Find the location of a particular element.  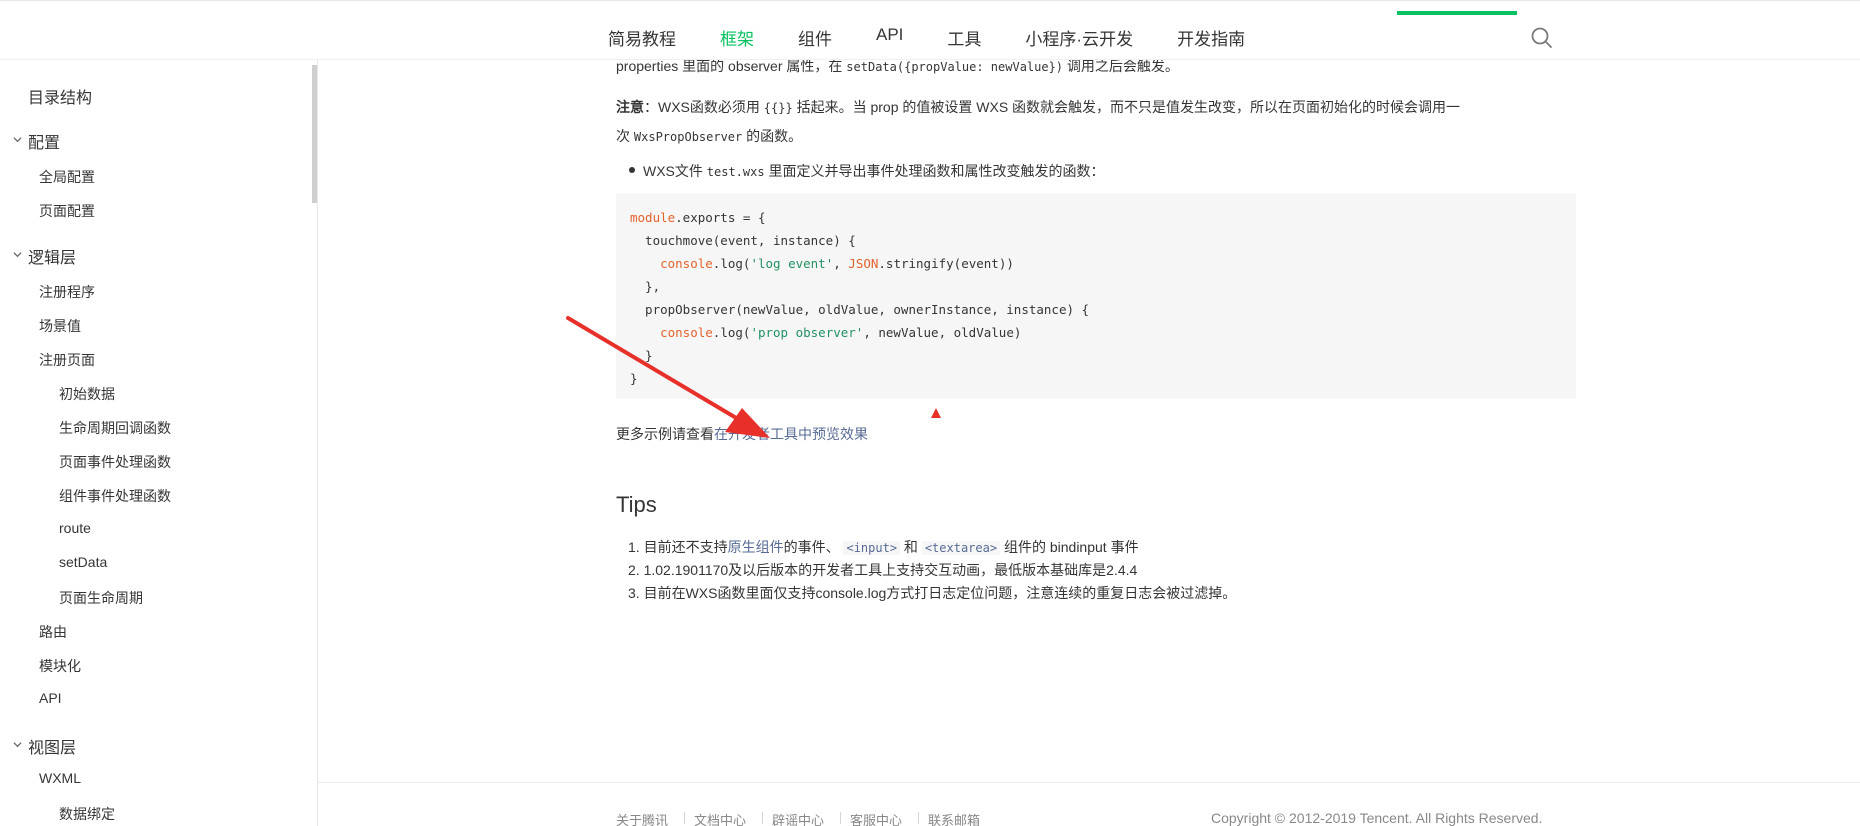

preview-in-devtools-link: 在开发者工具中预览效果 is located at coordinates (791, 434).